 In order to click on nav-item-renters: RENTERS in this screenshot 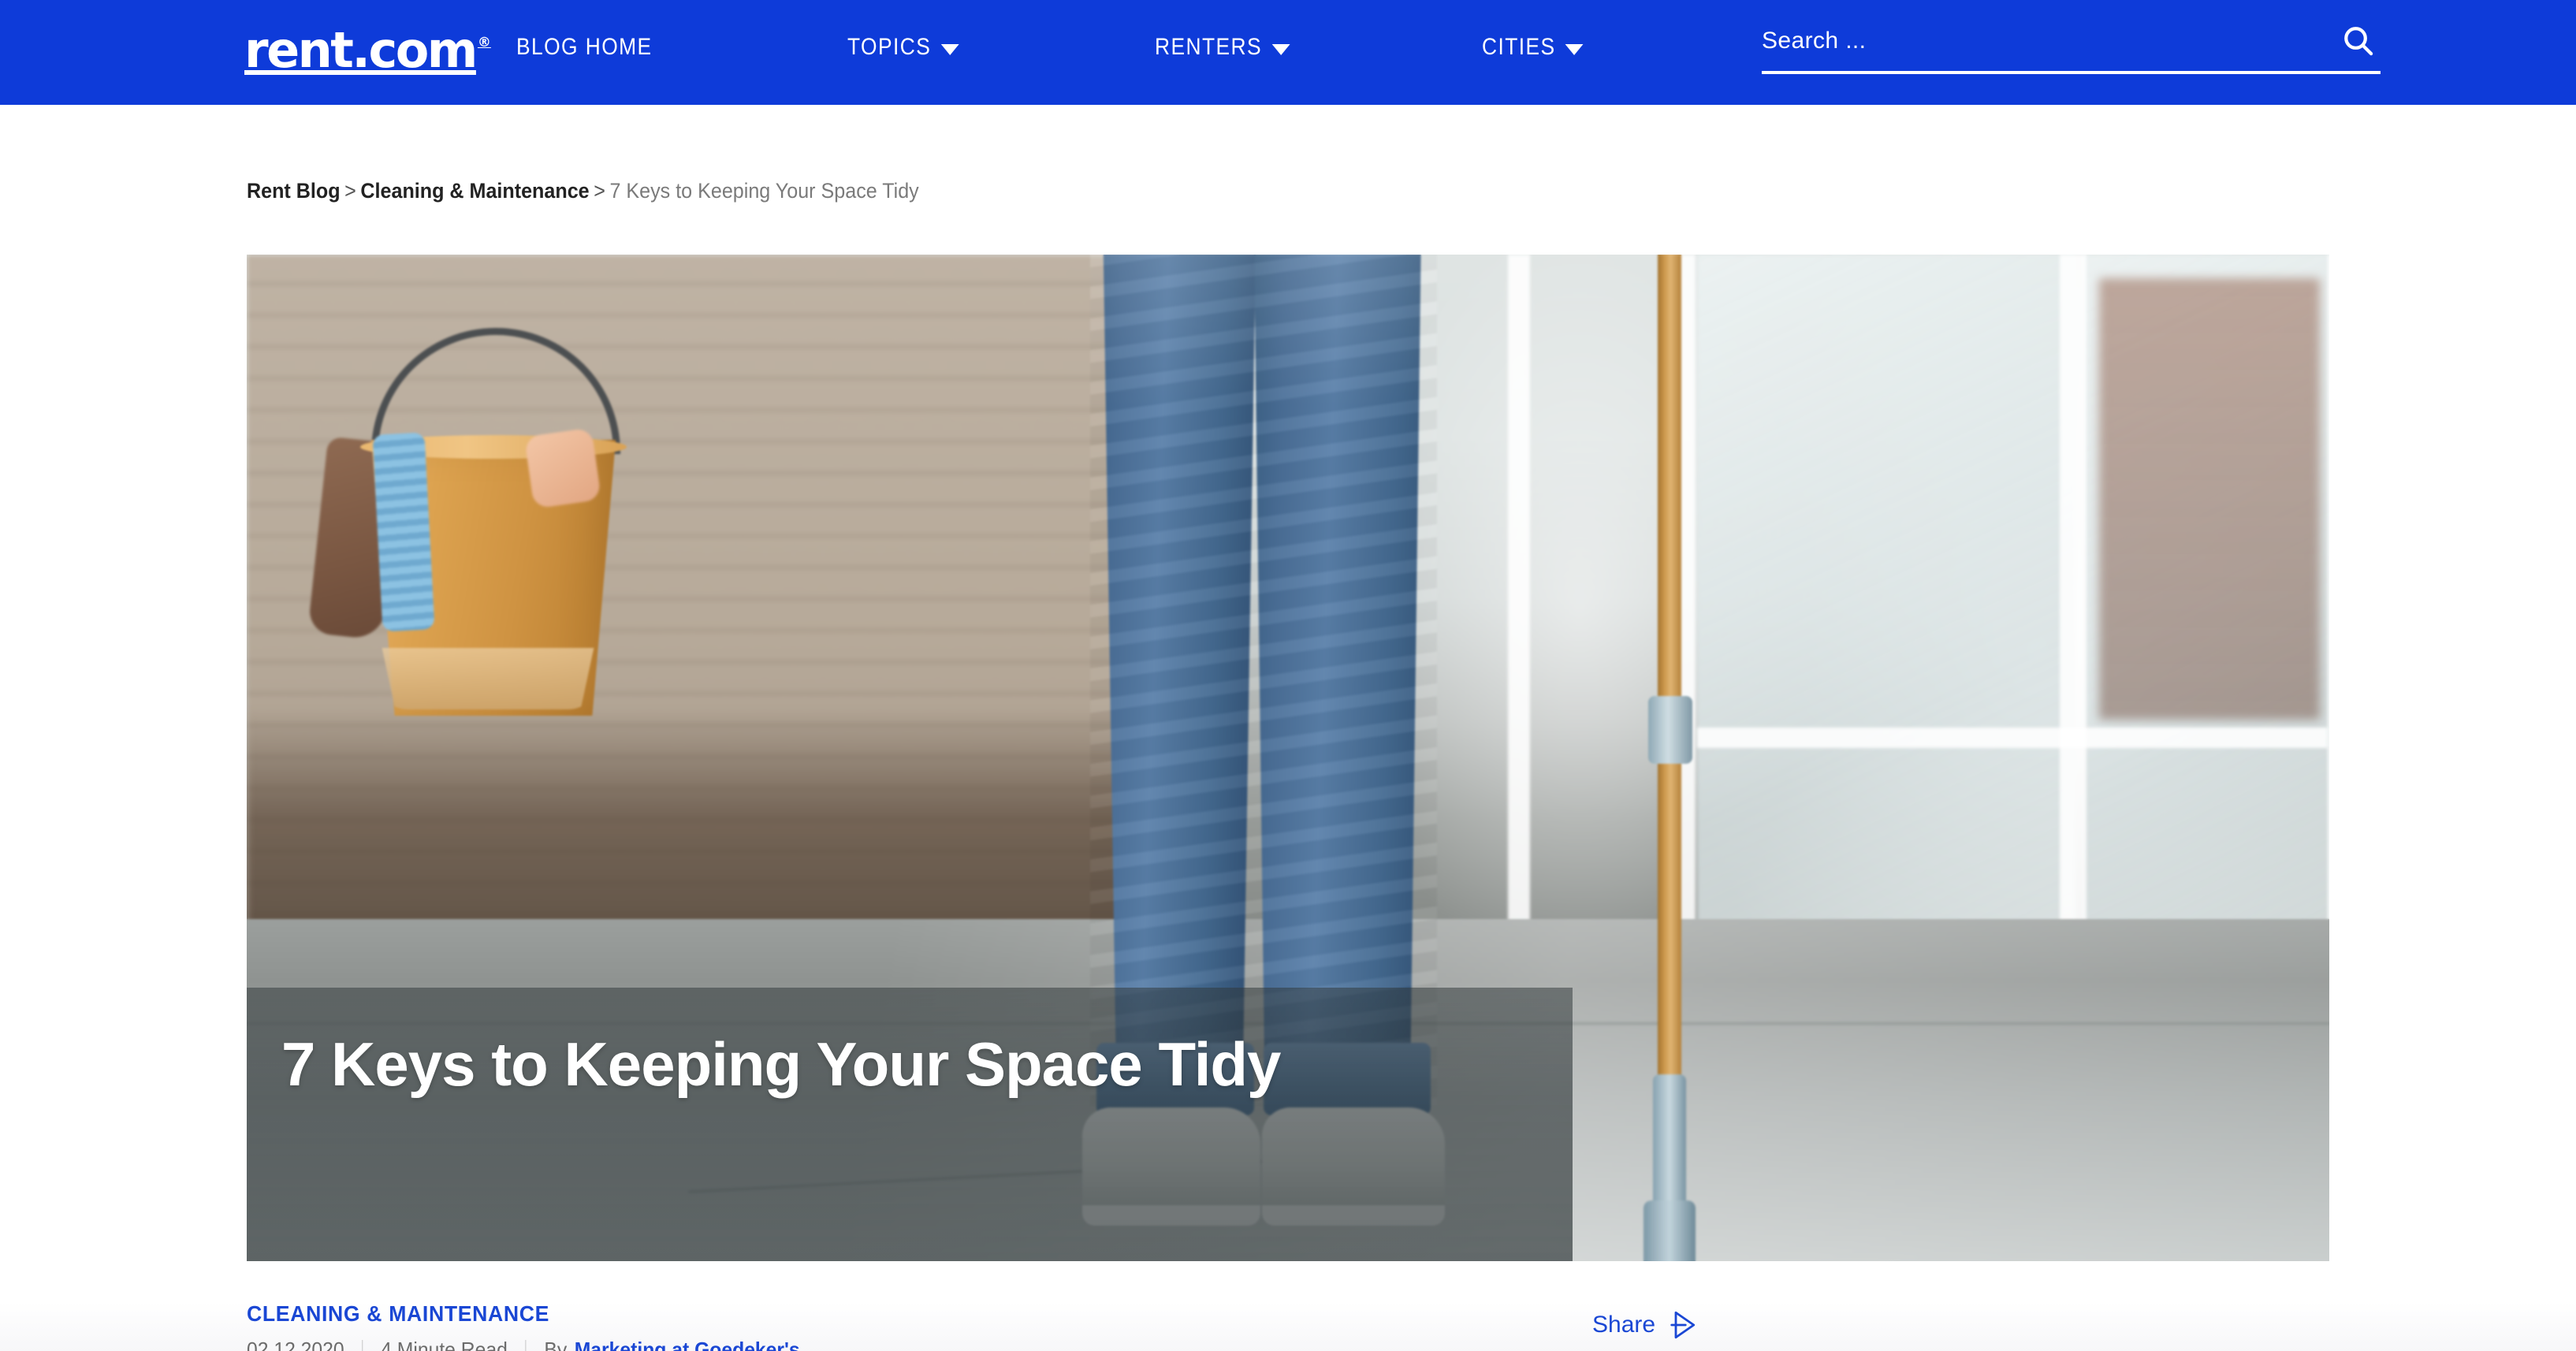, I will do `click(1222, 47)`.